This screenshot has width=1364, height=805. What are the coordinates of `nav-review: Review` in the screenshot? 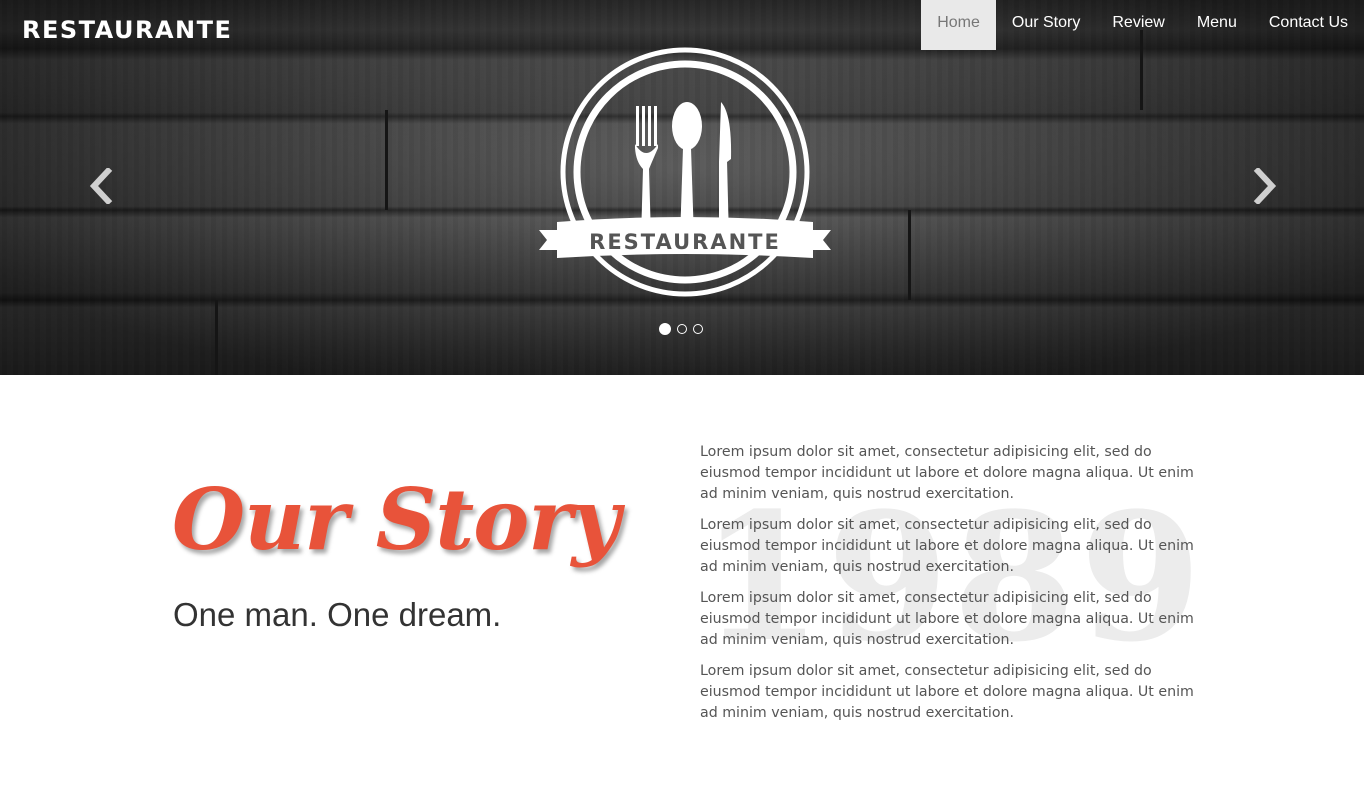 It's located at (1138, 25).